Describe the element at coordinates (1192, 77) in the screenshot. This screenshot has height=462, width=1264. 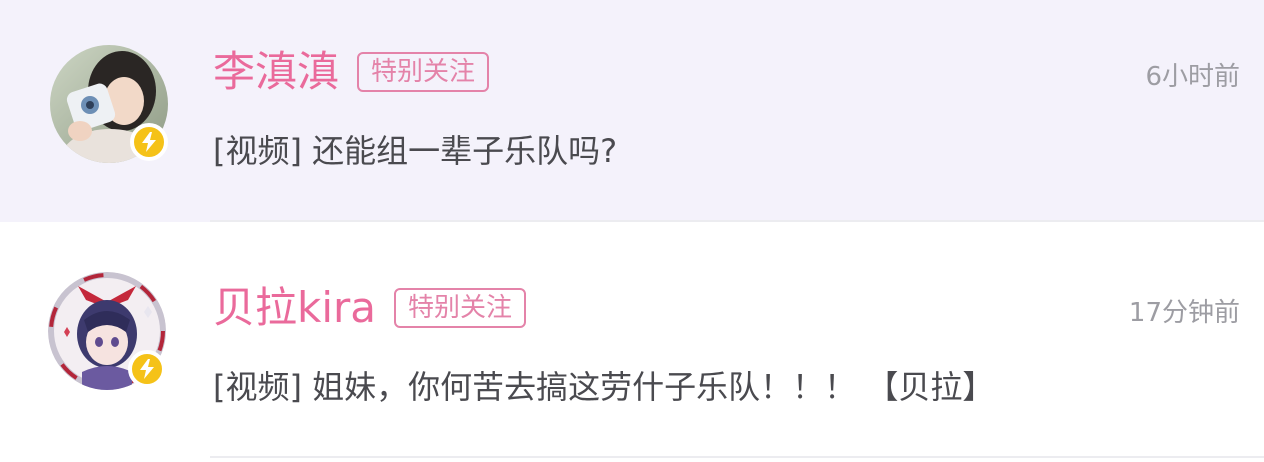
I see `timestamp: 6小时前` at that location.